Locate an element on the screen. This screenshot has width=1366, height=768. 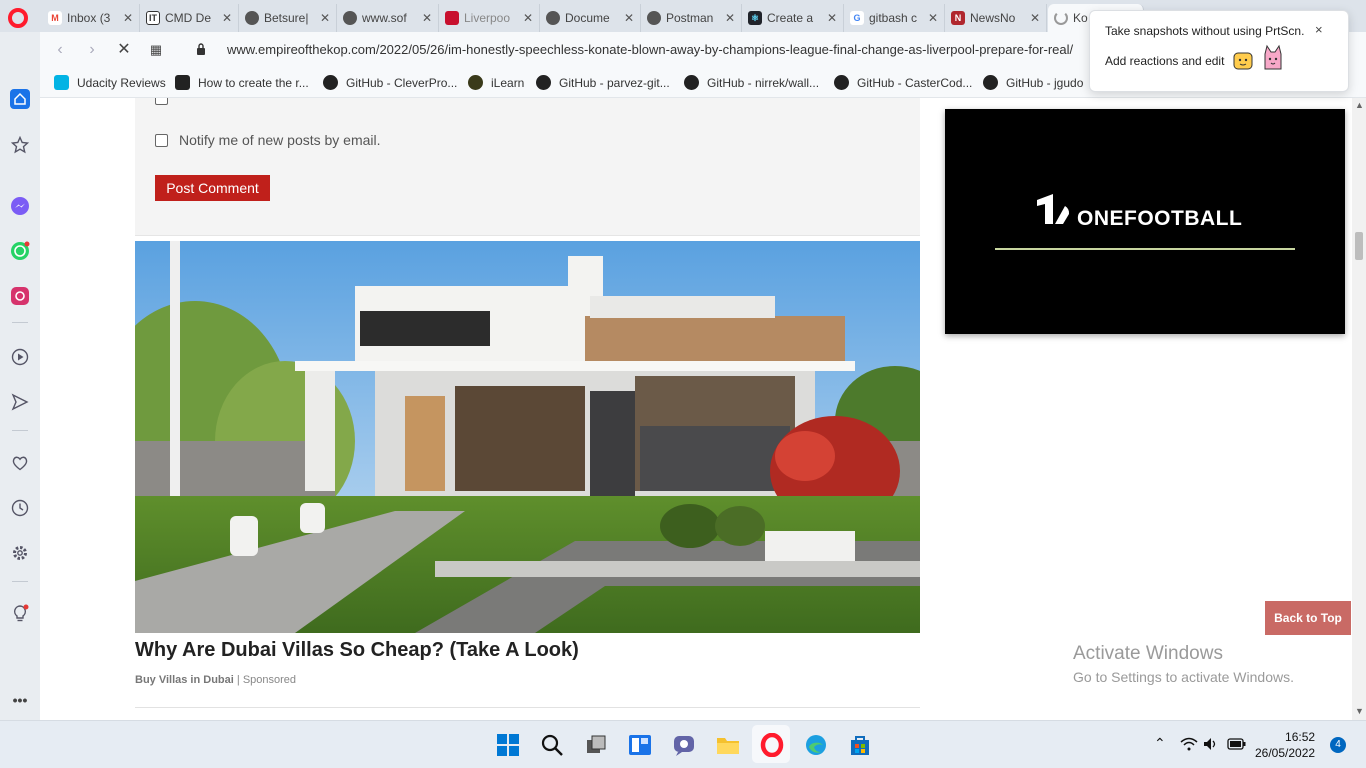
onefootball-video-player: ONEFOOTBALL is located at coordinates (1145, 221).